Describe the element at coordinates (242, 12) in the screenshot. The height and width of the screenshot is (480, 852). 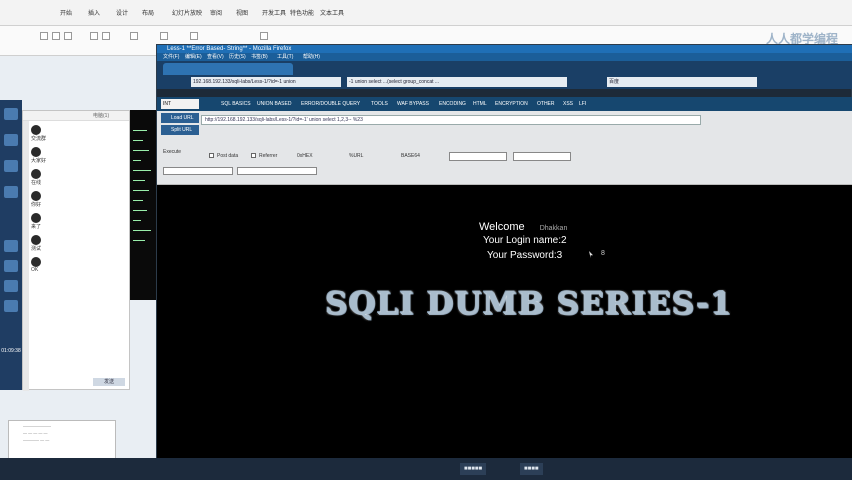
I see `office-tab: 视图` at that location.